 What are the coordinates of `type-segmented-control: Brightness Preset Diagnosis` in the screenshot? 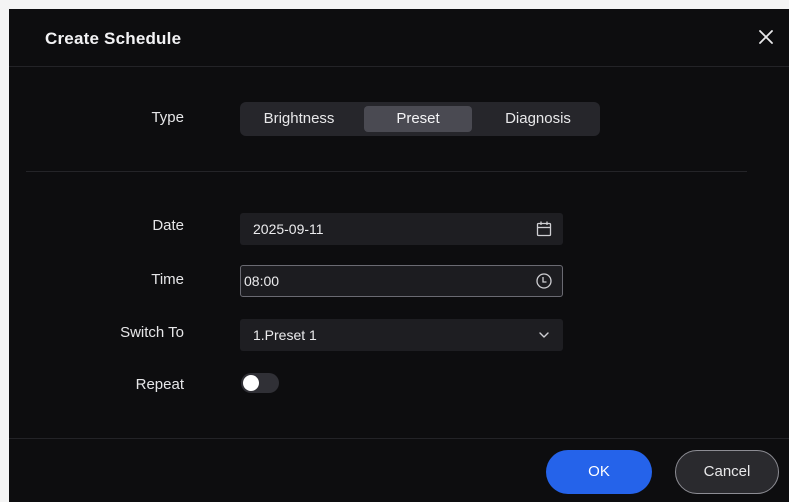 It's located at (420, 119).